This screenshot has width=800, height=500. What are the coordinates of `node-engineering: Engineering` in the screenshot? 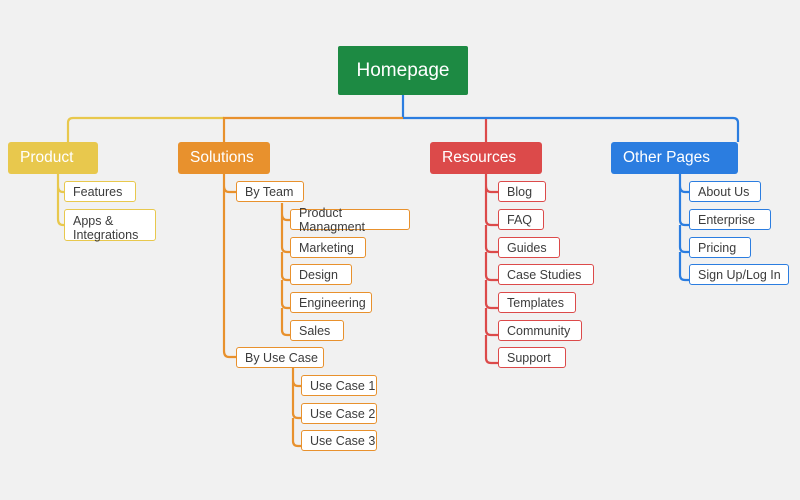 It's located at (331, 302).